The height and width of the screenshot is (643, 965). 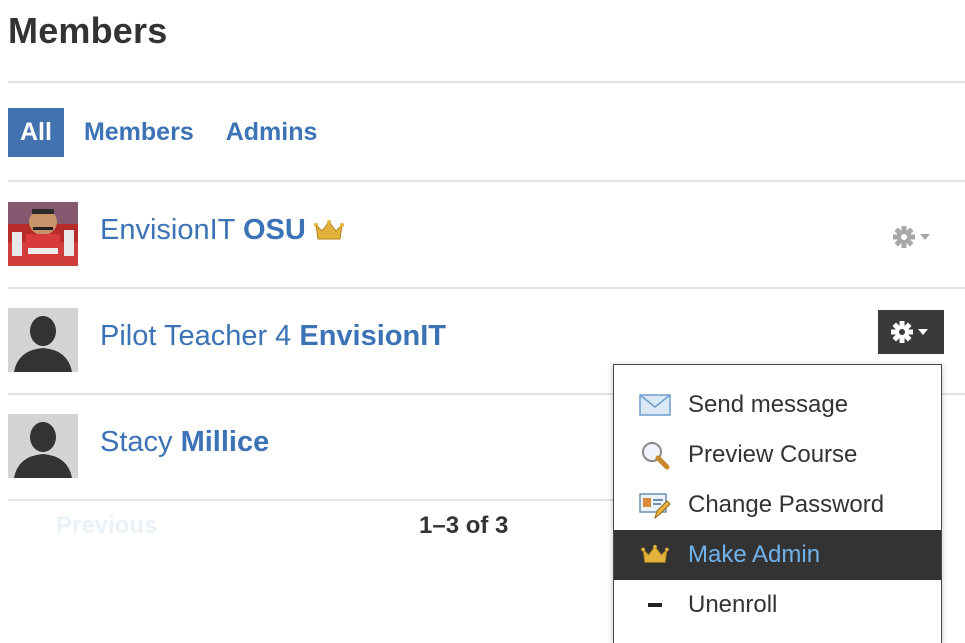 What do you see at coordinates (373, 336) in the screenshot?
I see `member-last-name: EnvisionIT` at bounding box center [373, 336].